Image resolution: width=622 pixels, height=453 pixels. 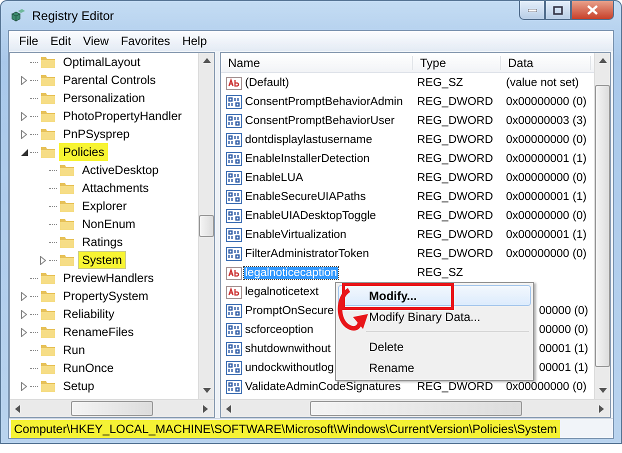 What do you see at coordinates (267, 82) in the screenshot?
I see `value-name: (Default)` at bounding box center [267, 82].